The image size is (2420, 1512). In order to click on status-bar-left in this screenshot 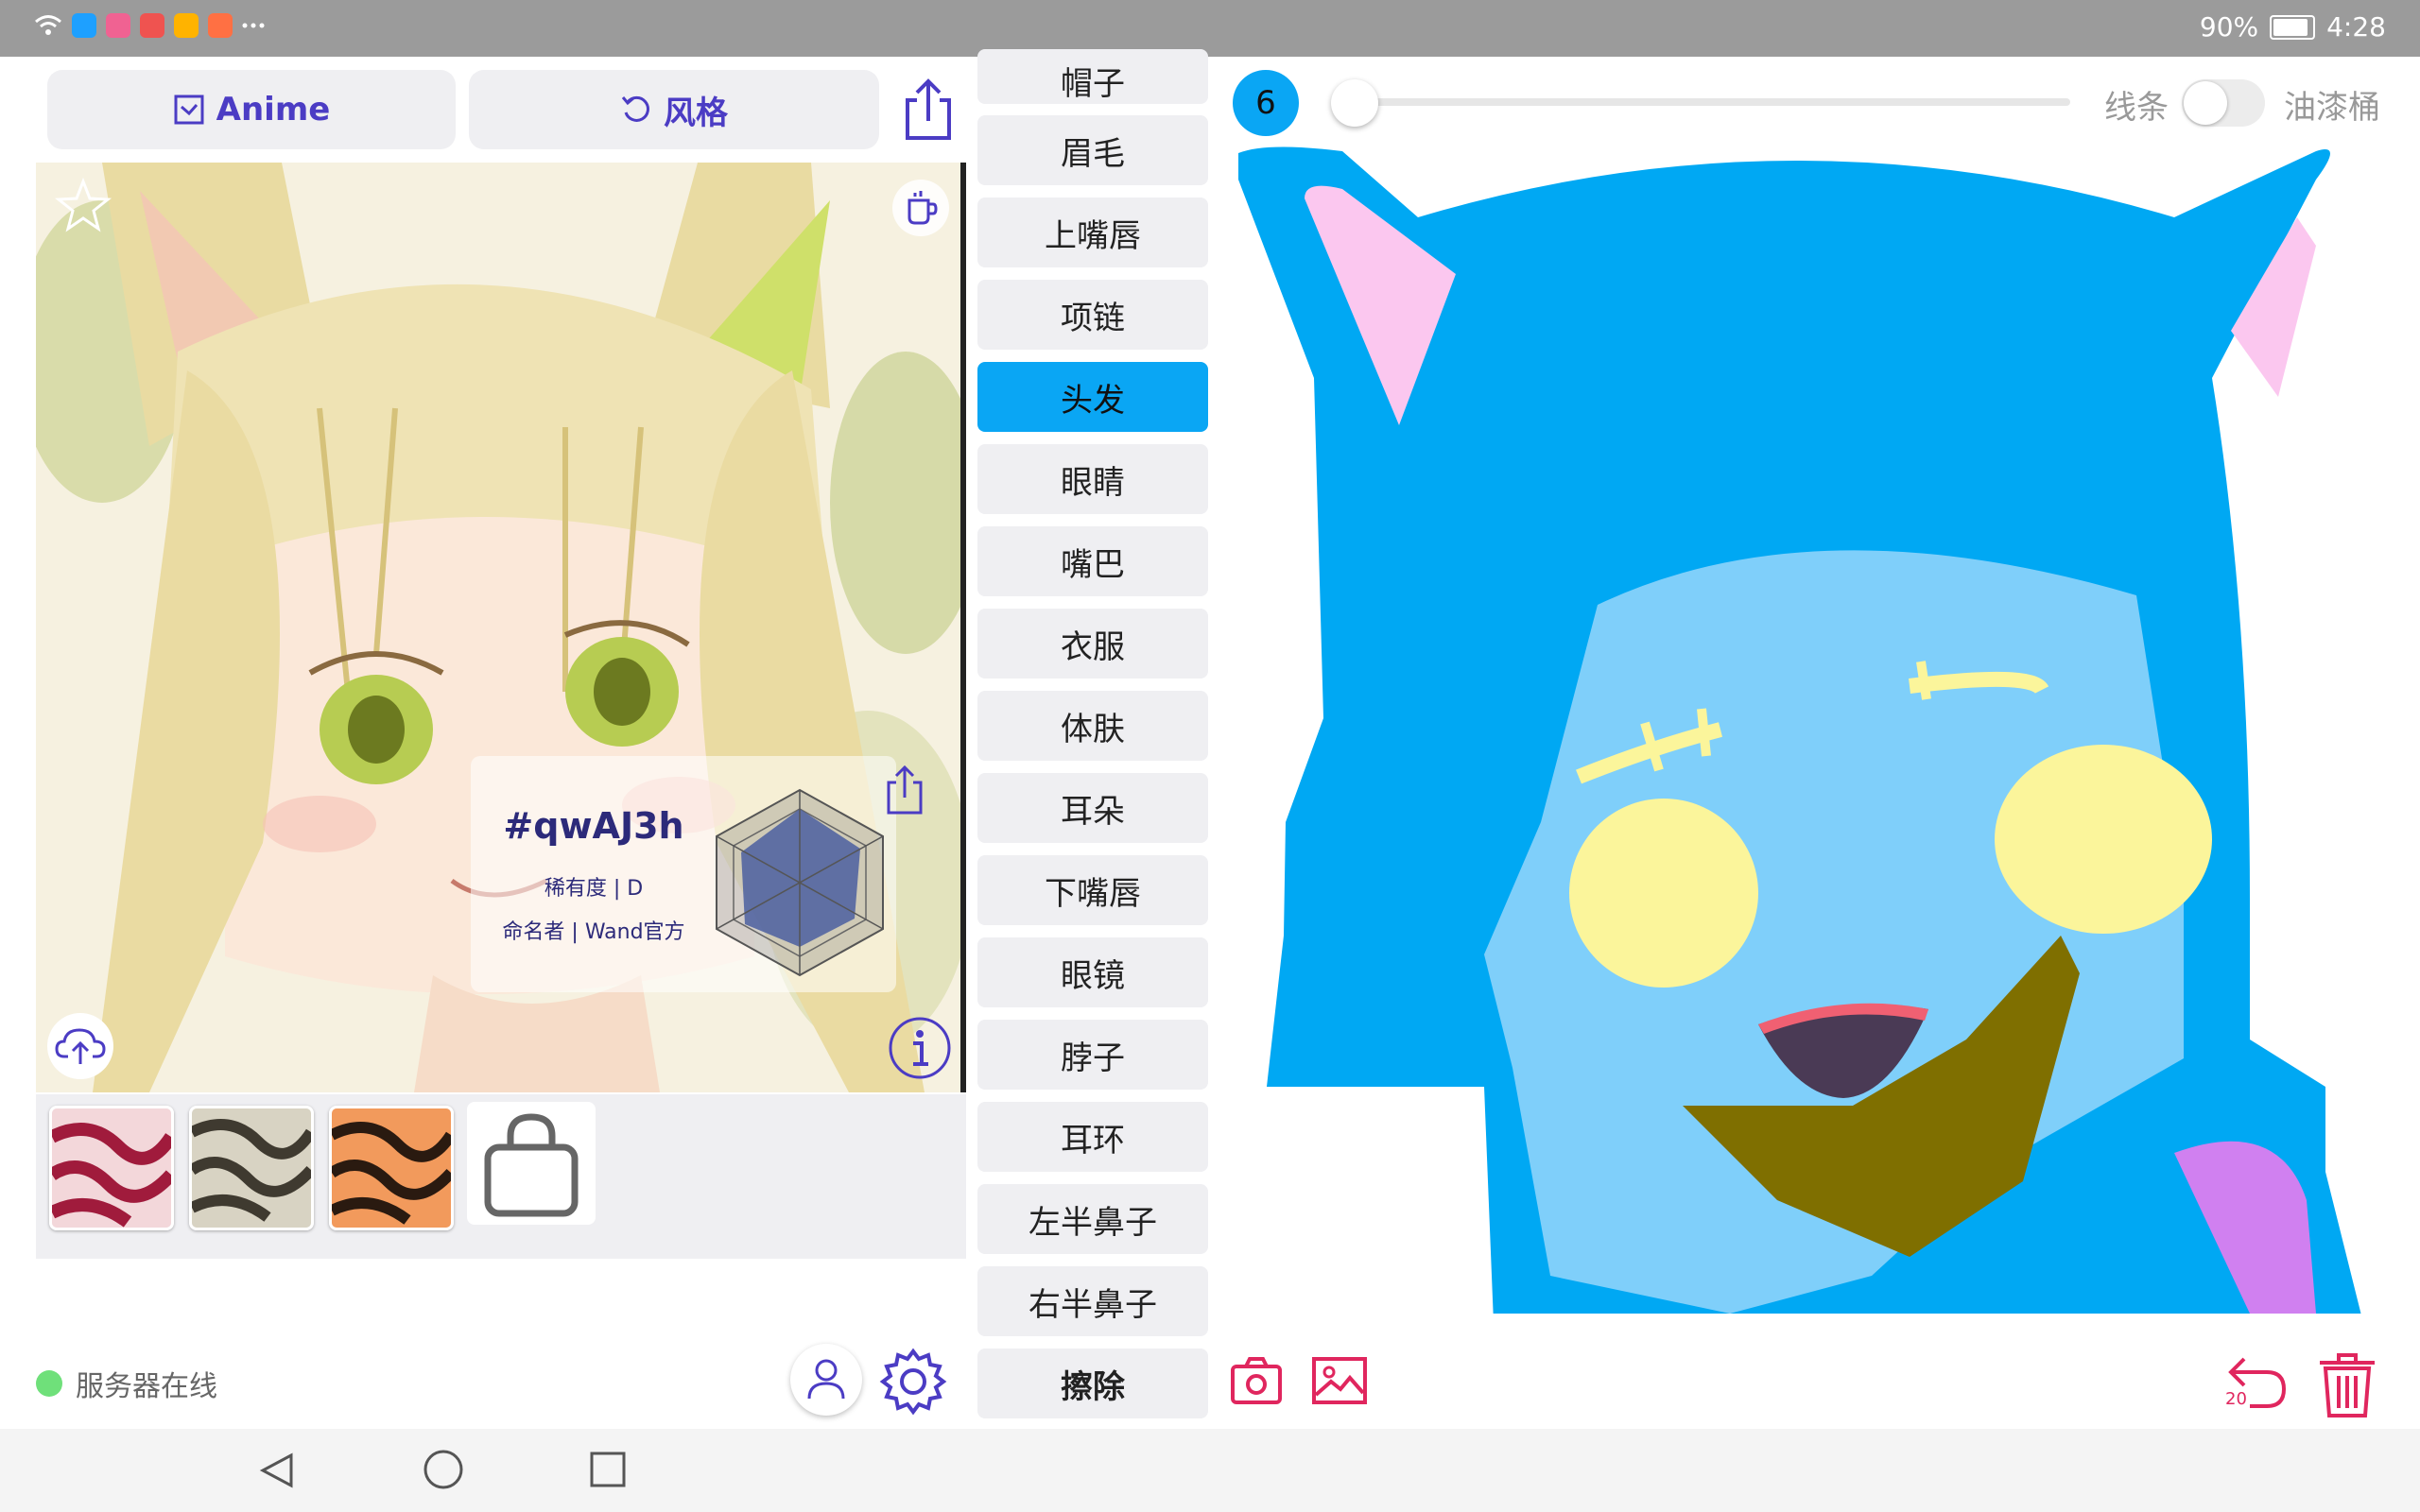, I will do `click(149, 25)`.